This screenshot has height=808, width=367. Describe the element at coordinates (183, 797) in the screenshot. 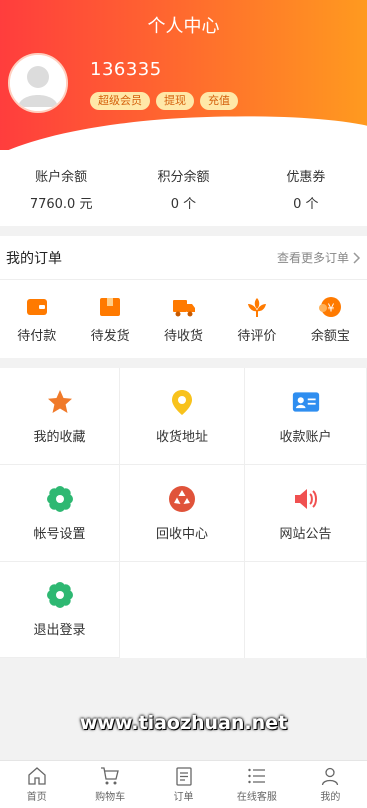

I see `tab-label: 订单` at that location.